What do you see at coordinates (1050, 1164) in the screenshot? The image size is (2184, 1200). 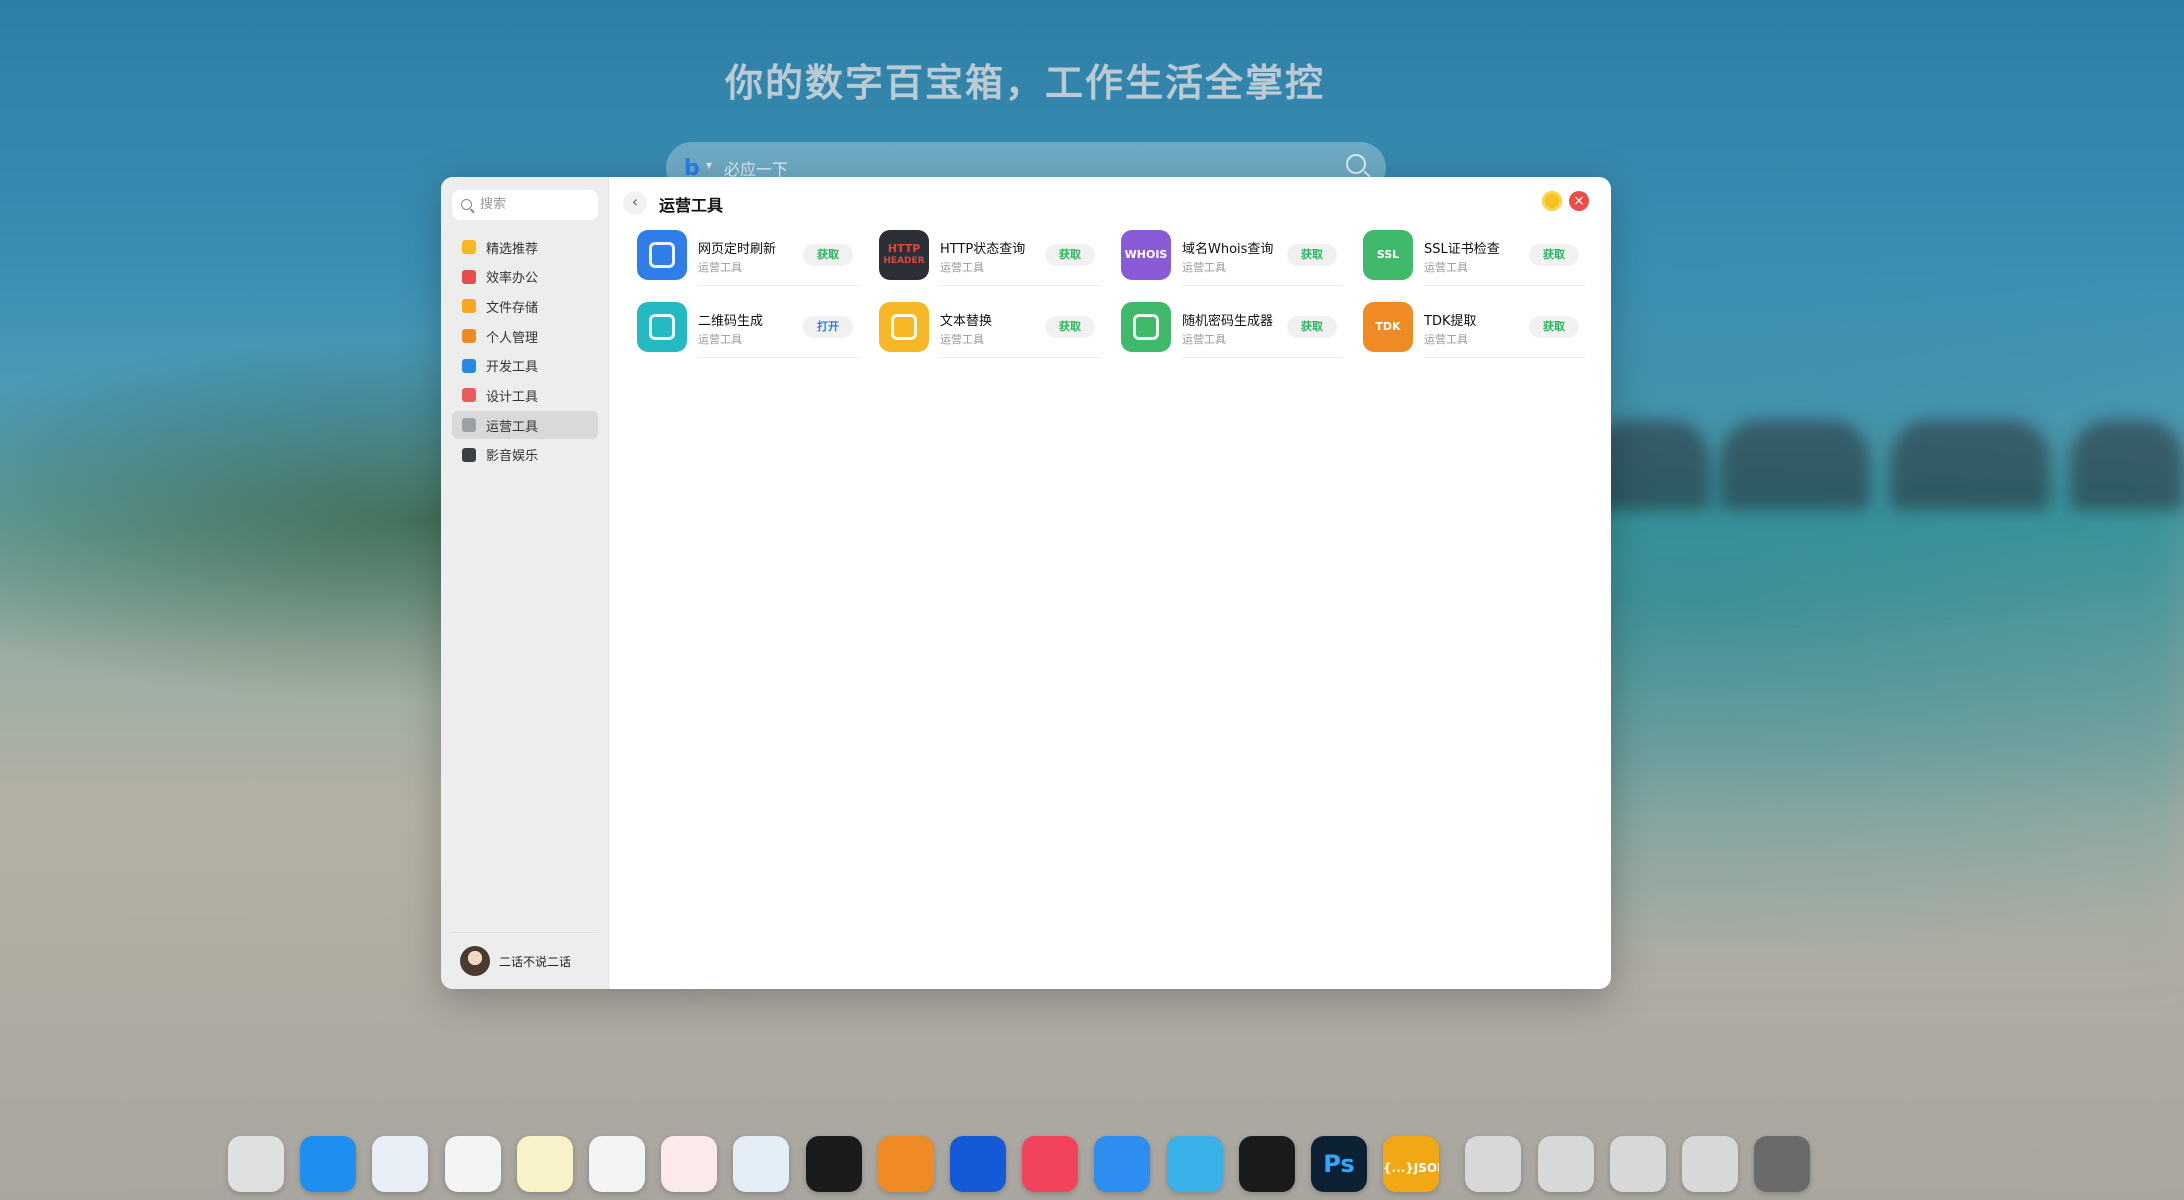 I see `music-icon` at bounding box center [1050, 1164].